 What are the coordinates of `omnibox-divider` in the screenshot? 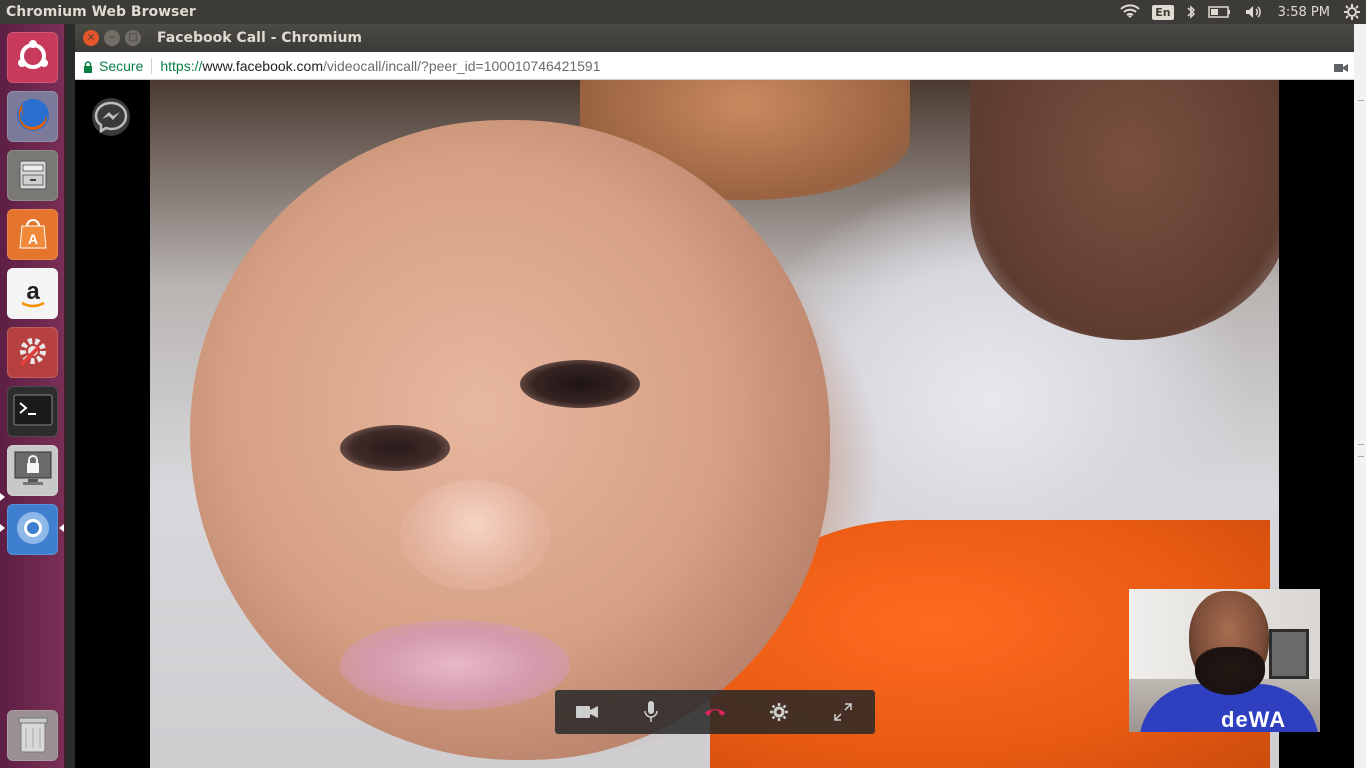 It's located at (152, 65).